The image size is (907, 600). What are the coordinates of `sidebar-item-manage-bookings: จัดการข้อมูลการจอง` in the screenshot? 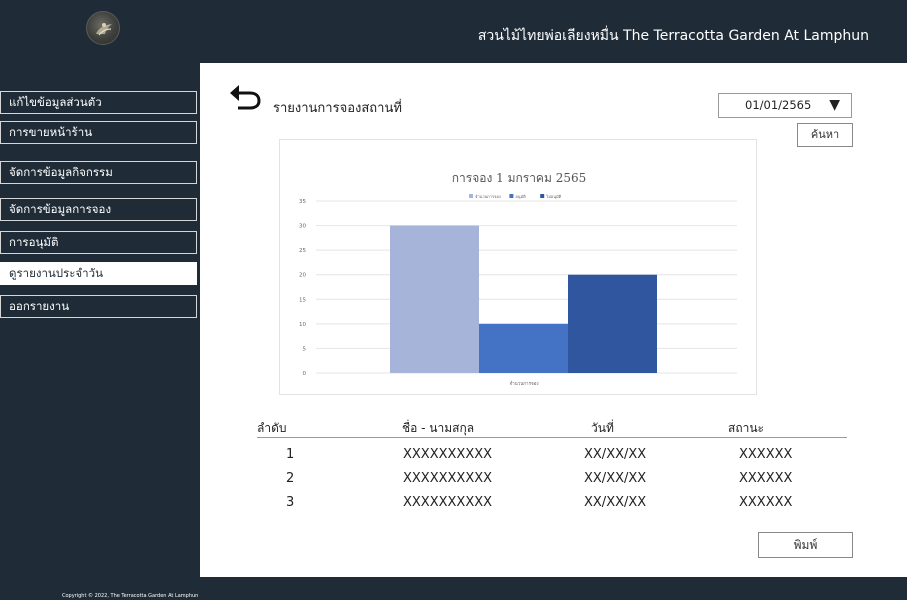 It's located at (98, 209).